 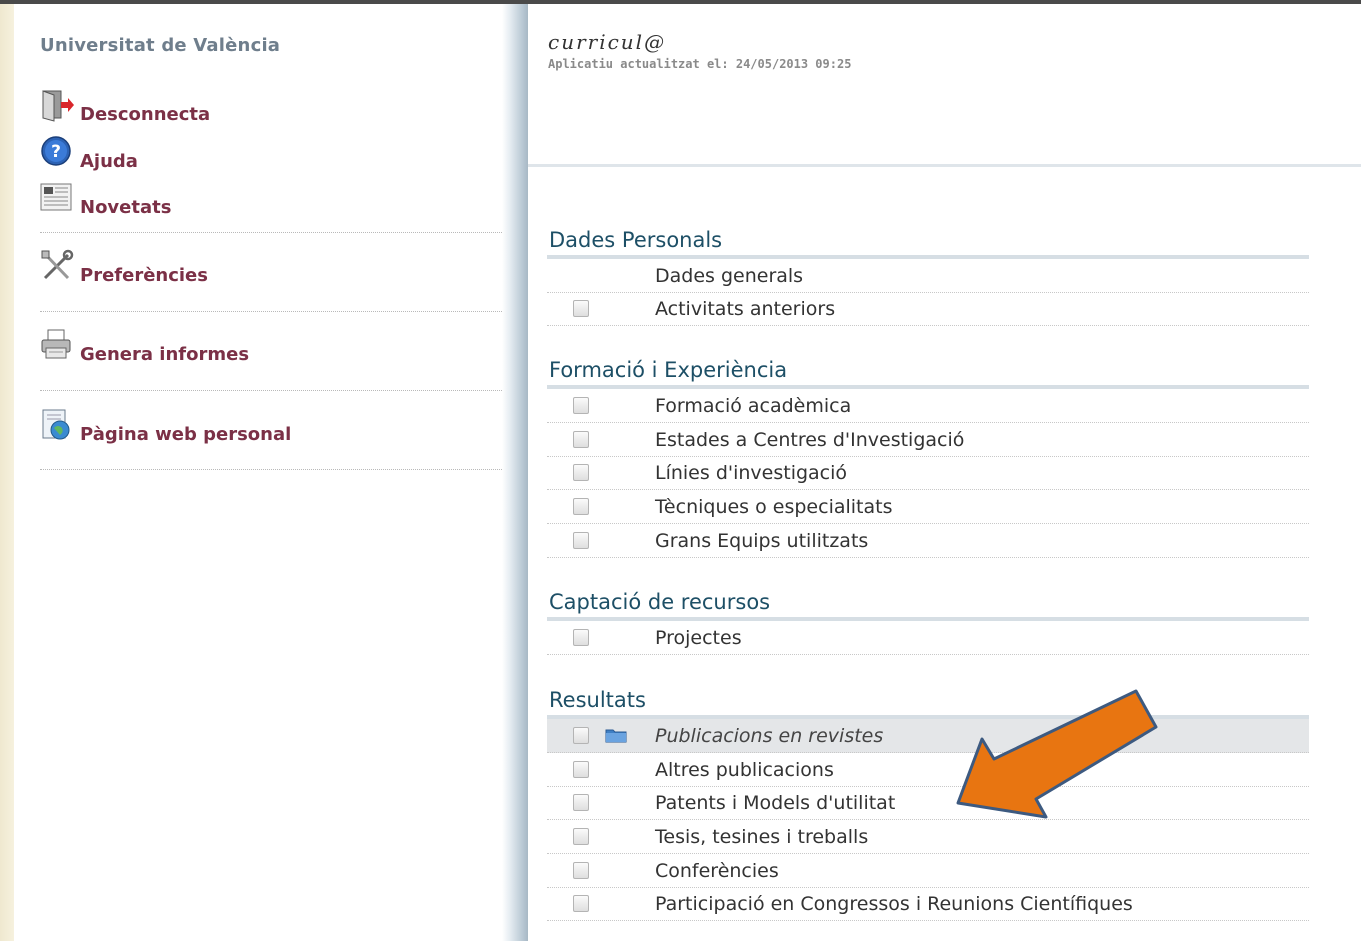 What do you see at coordinates (186, 434) in the screenshot?
I see `nav-personal-web-label: Pàgina web personal` at bounding box center [186, 434].